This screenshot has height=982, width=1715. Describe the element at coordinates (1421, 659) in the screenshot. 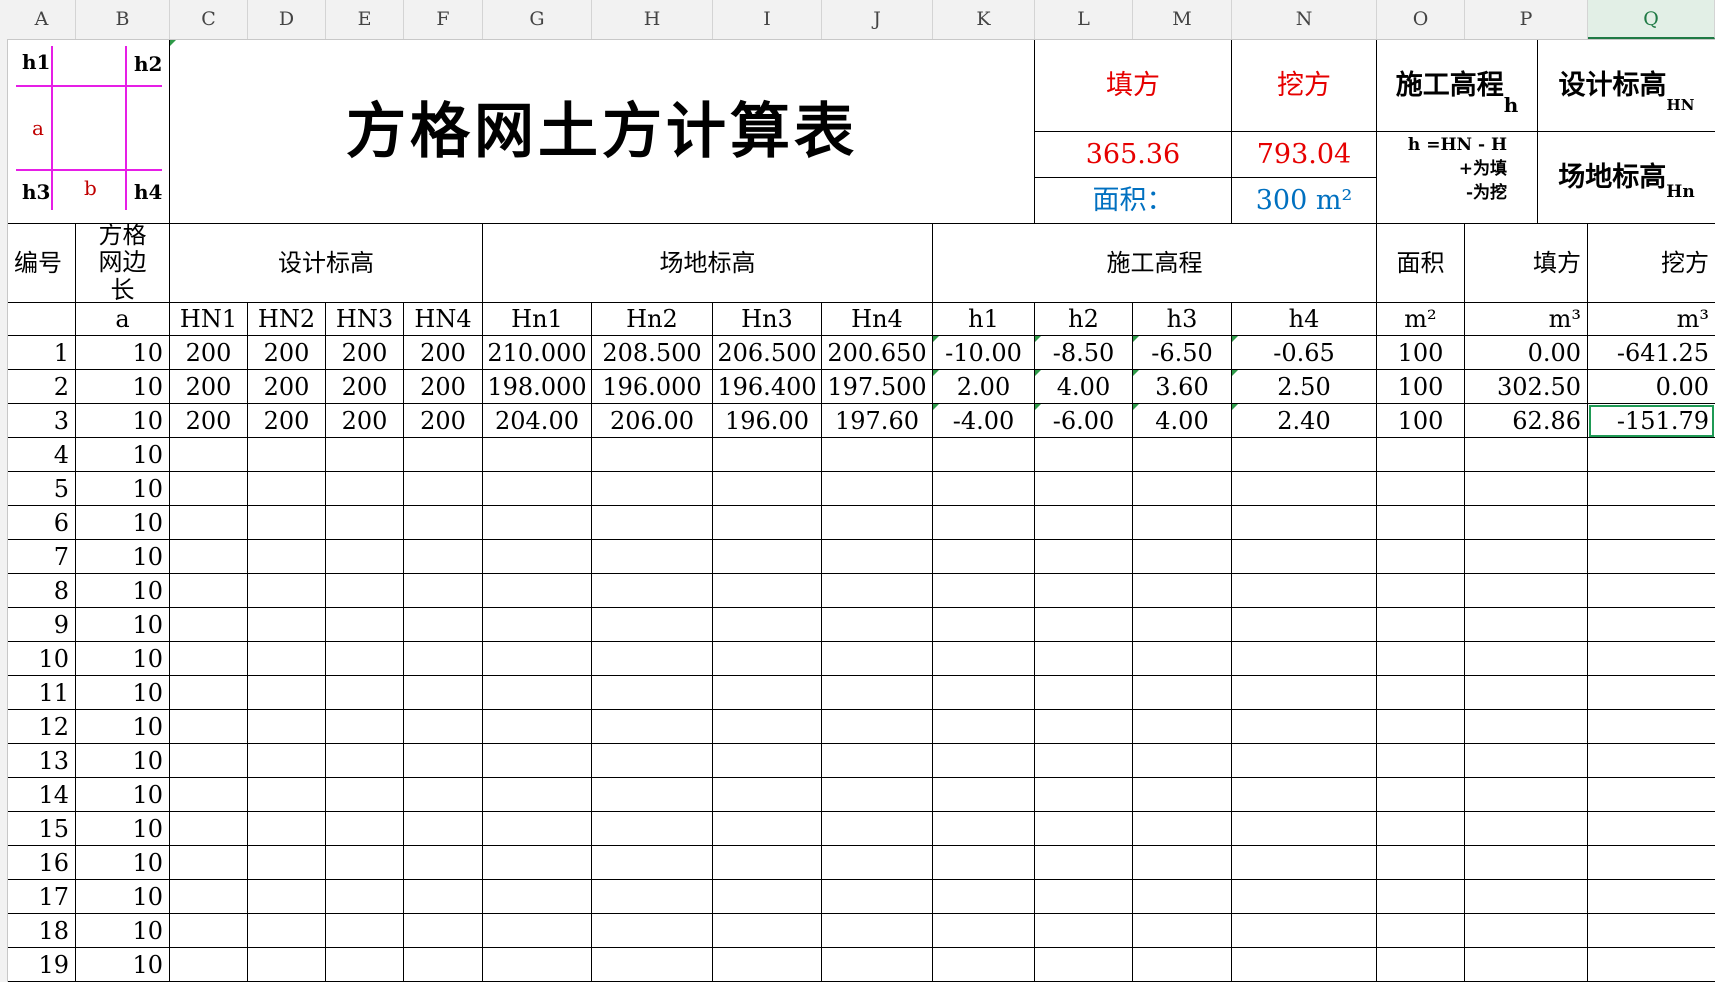

I see `cell-o14` at that location.